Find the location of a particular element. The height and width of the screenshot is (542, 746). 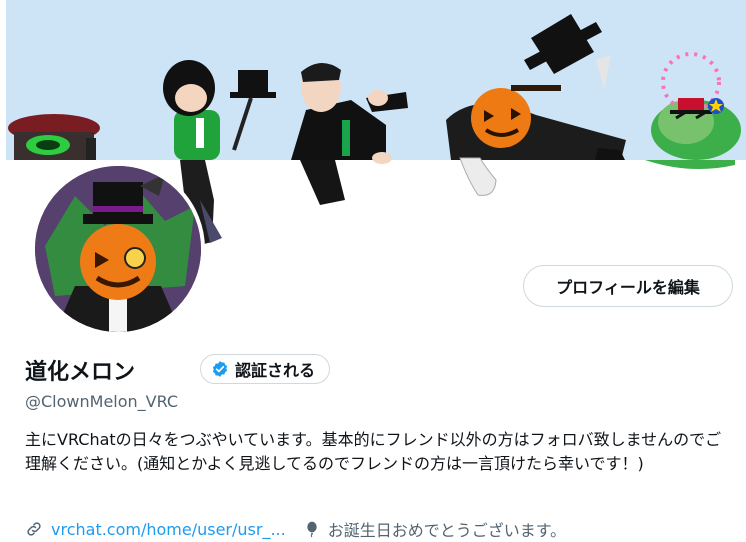

link-icon is located at coordinates (34, 529).